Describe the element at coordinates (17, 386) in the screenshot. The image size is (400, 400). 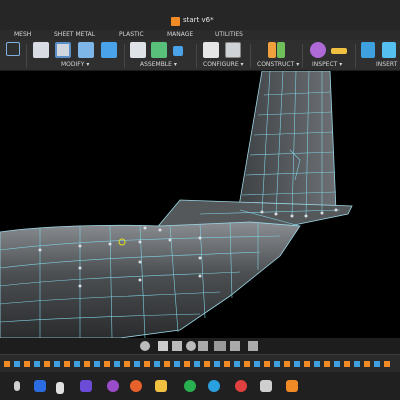
I see `task-view-icon` at that location.